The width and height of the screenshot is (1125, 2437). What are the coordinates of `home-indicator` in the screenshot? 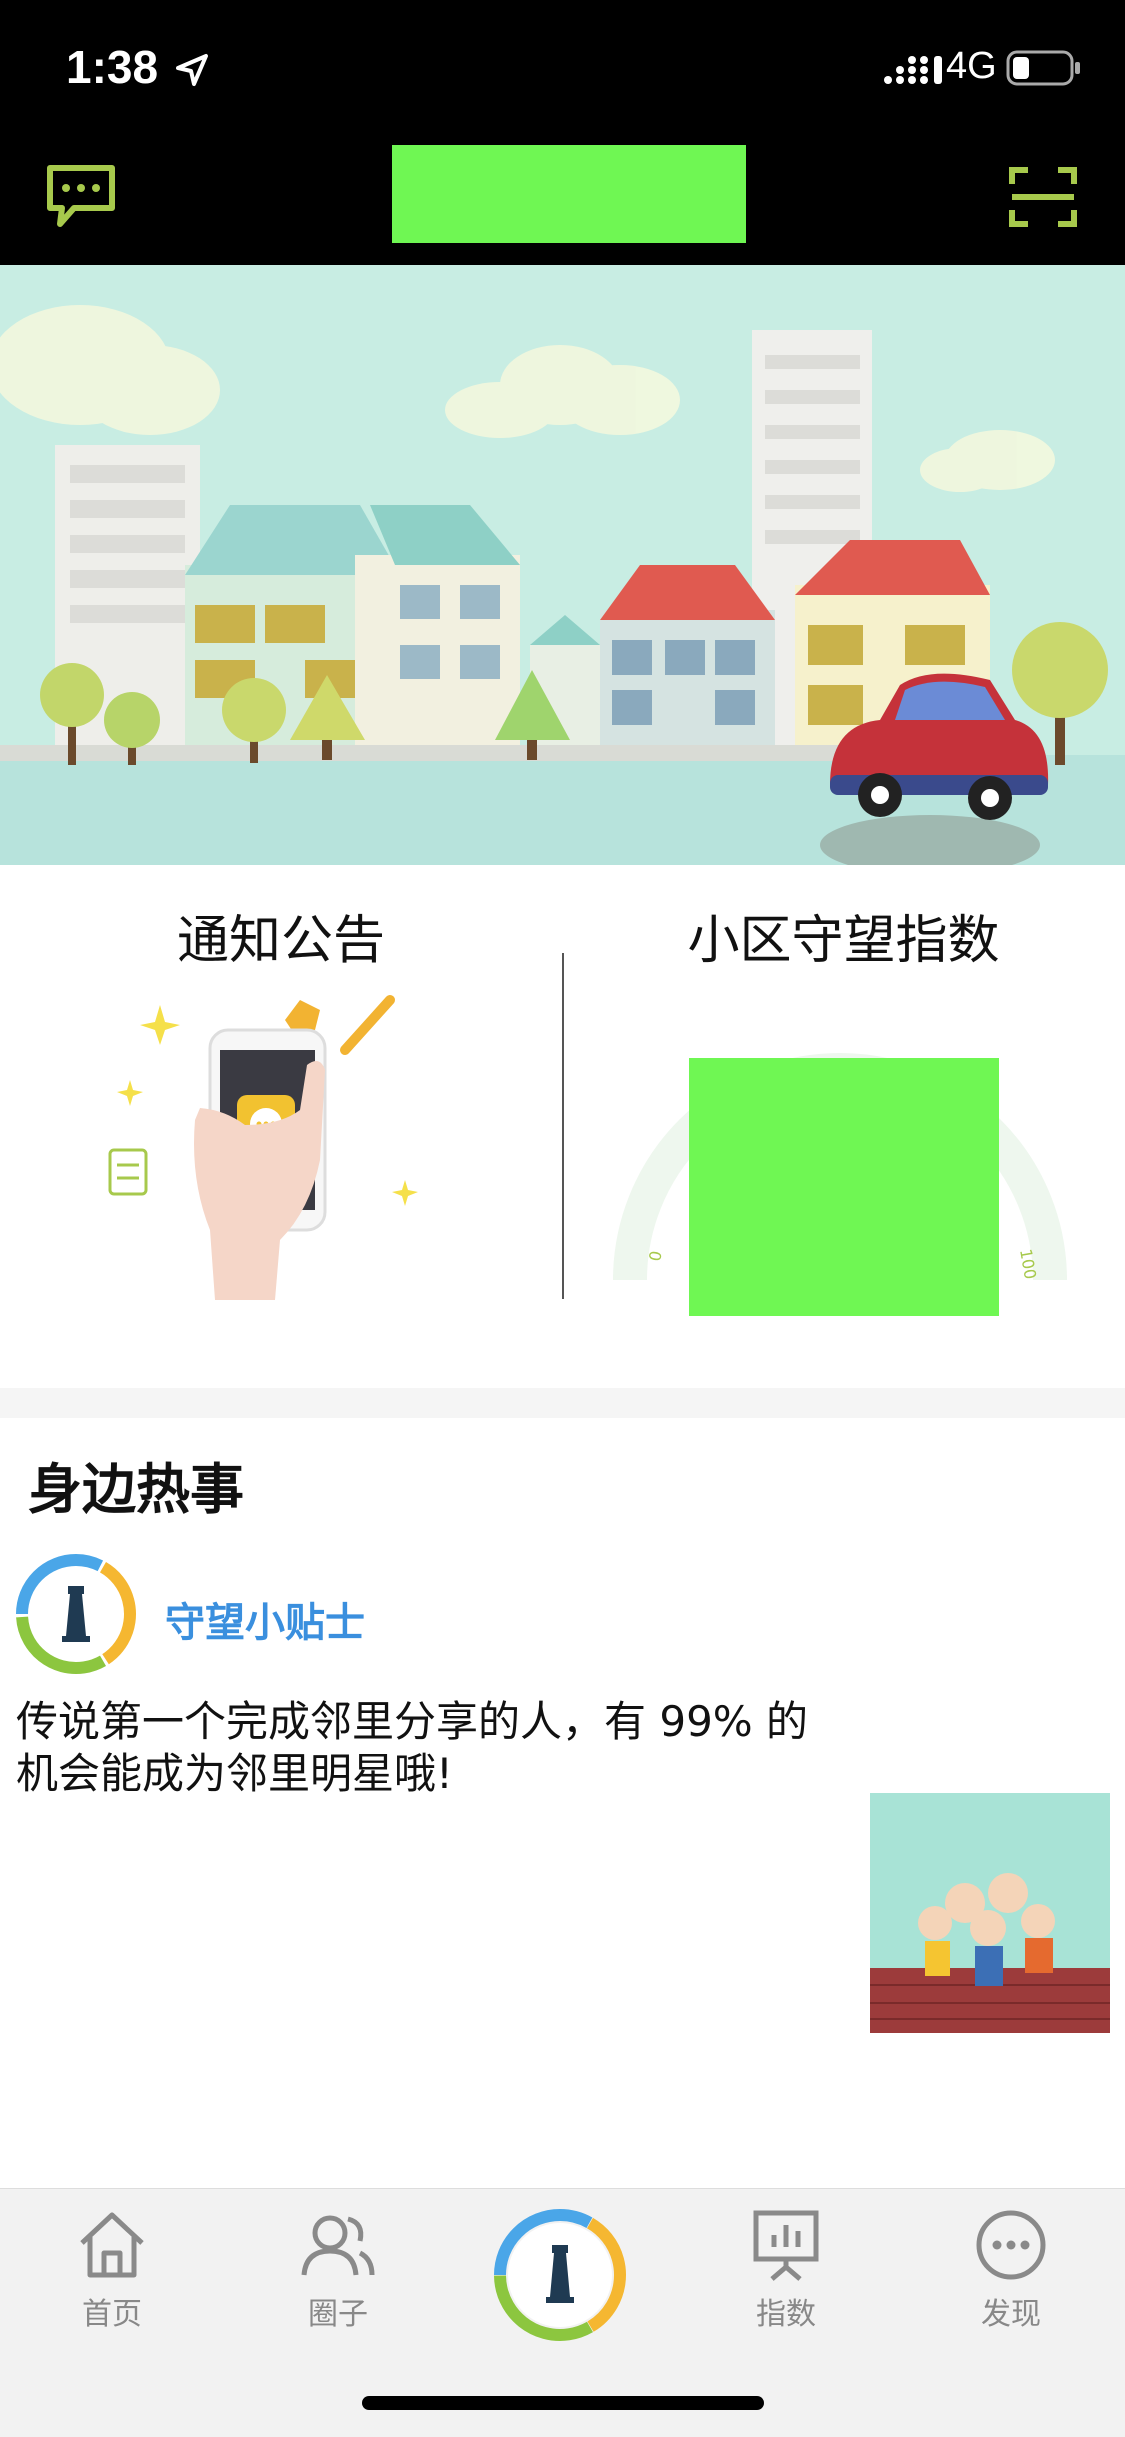 It's located at (563, 2403).